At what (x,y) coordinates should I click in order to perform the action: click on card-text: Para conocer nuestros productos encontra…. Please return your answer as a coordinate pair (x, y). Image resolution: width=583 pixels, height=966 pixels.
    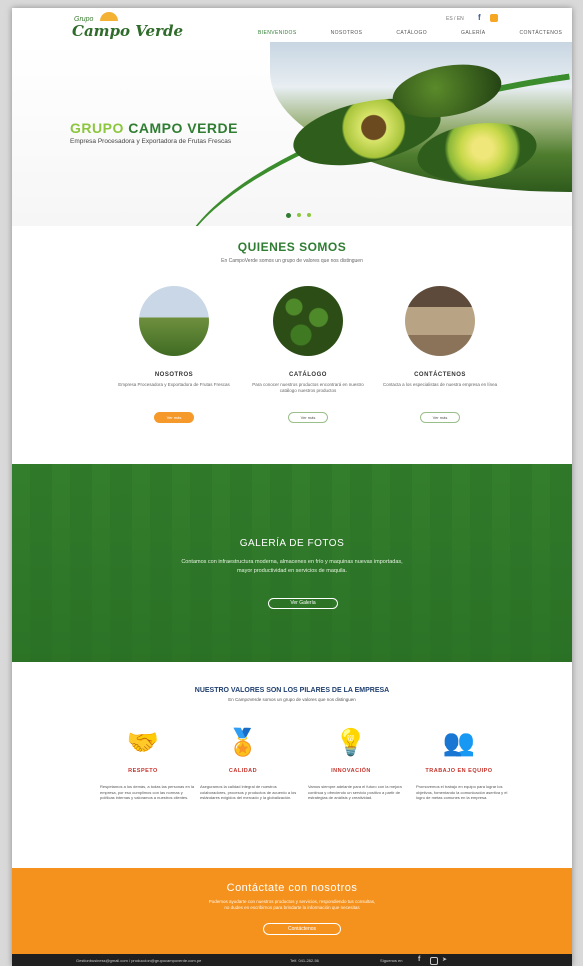
    Looking at the image, I should click on (308, 387).